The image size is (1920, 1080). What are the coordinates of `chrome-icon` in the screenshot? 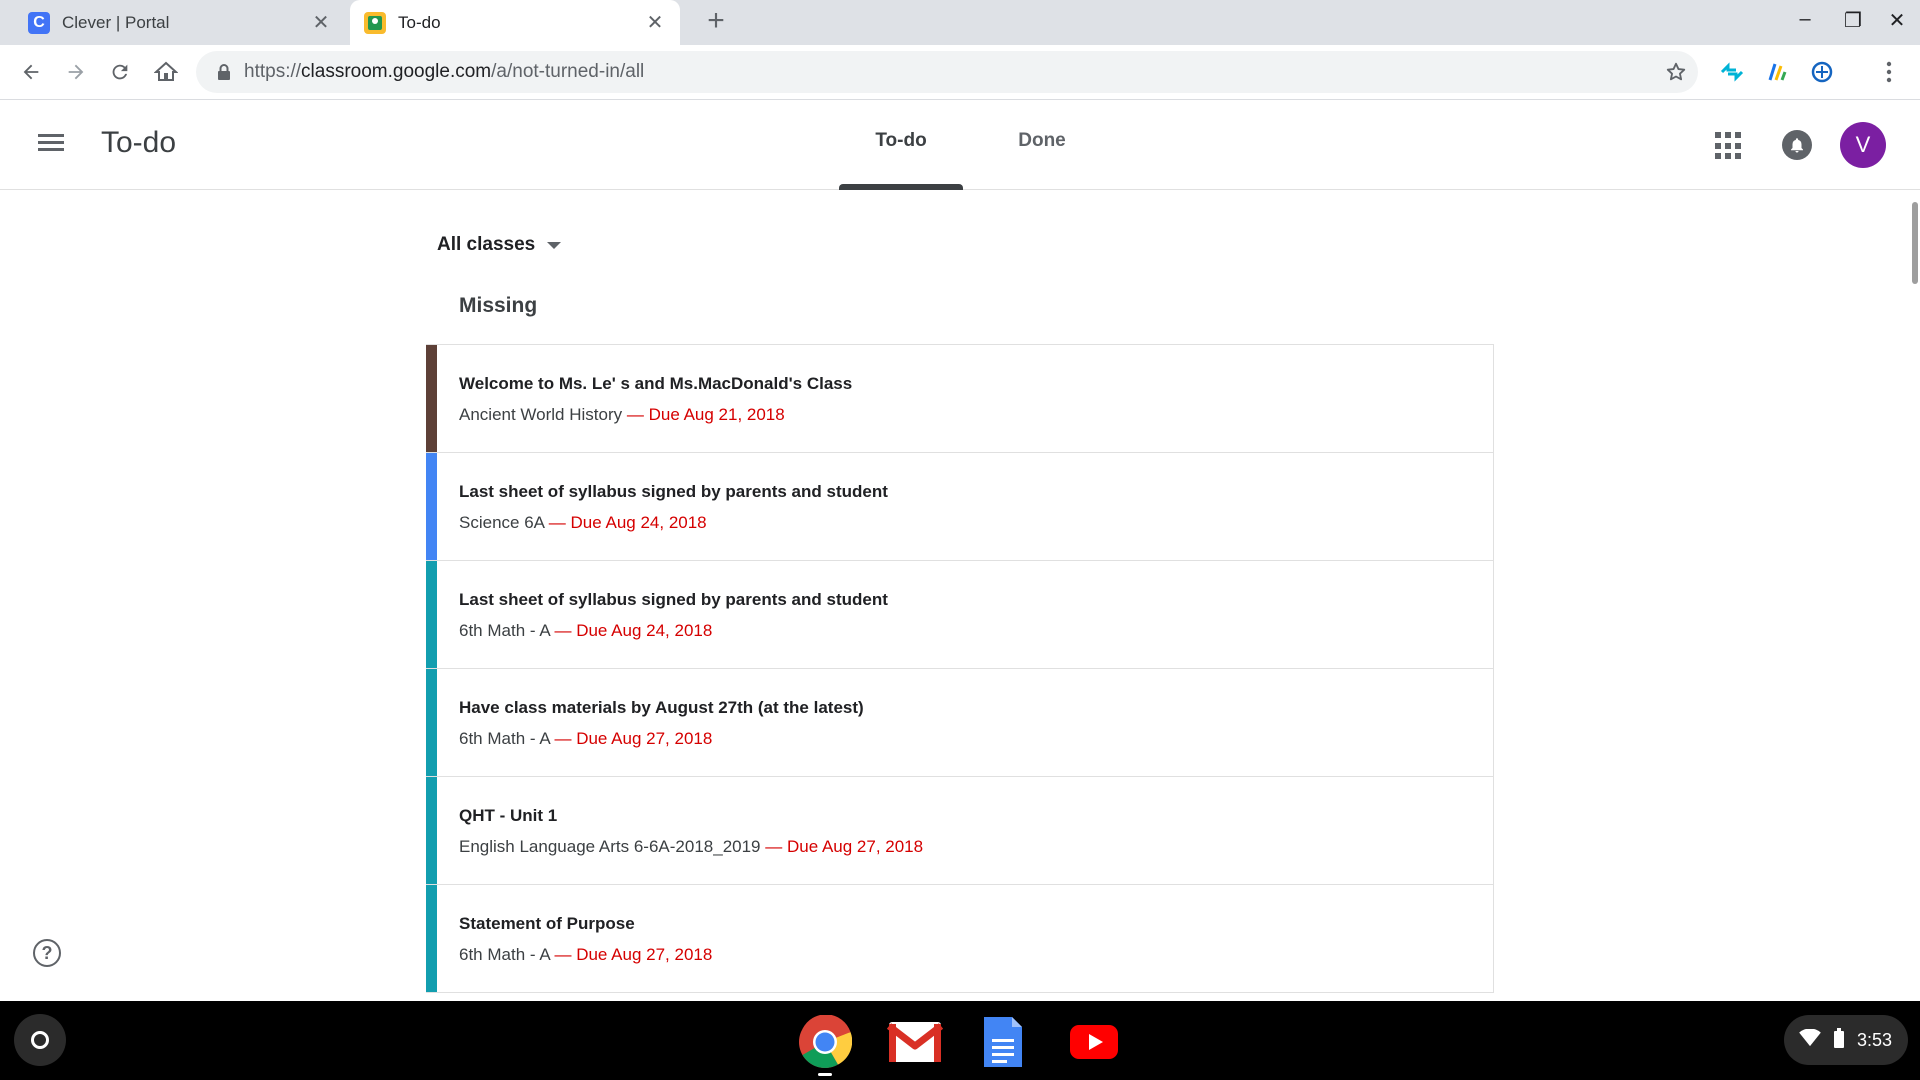 It's located at (825, 1042).